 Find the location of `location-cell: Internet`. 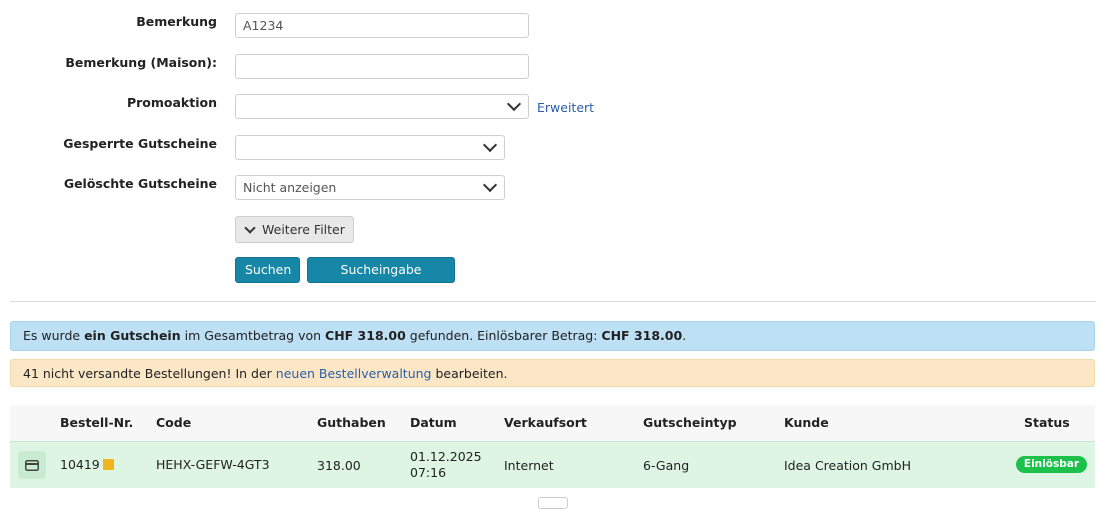

location-cell: Internet is located at coordinates (529, 465).